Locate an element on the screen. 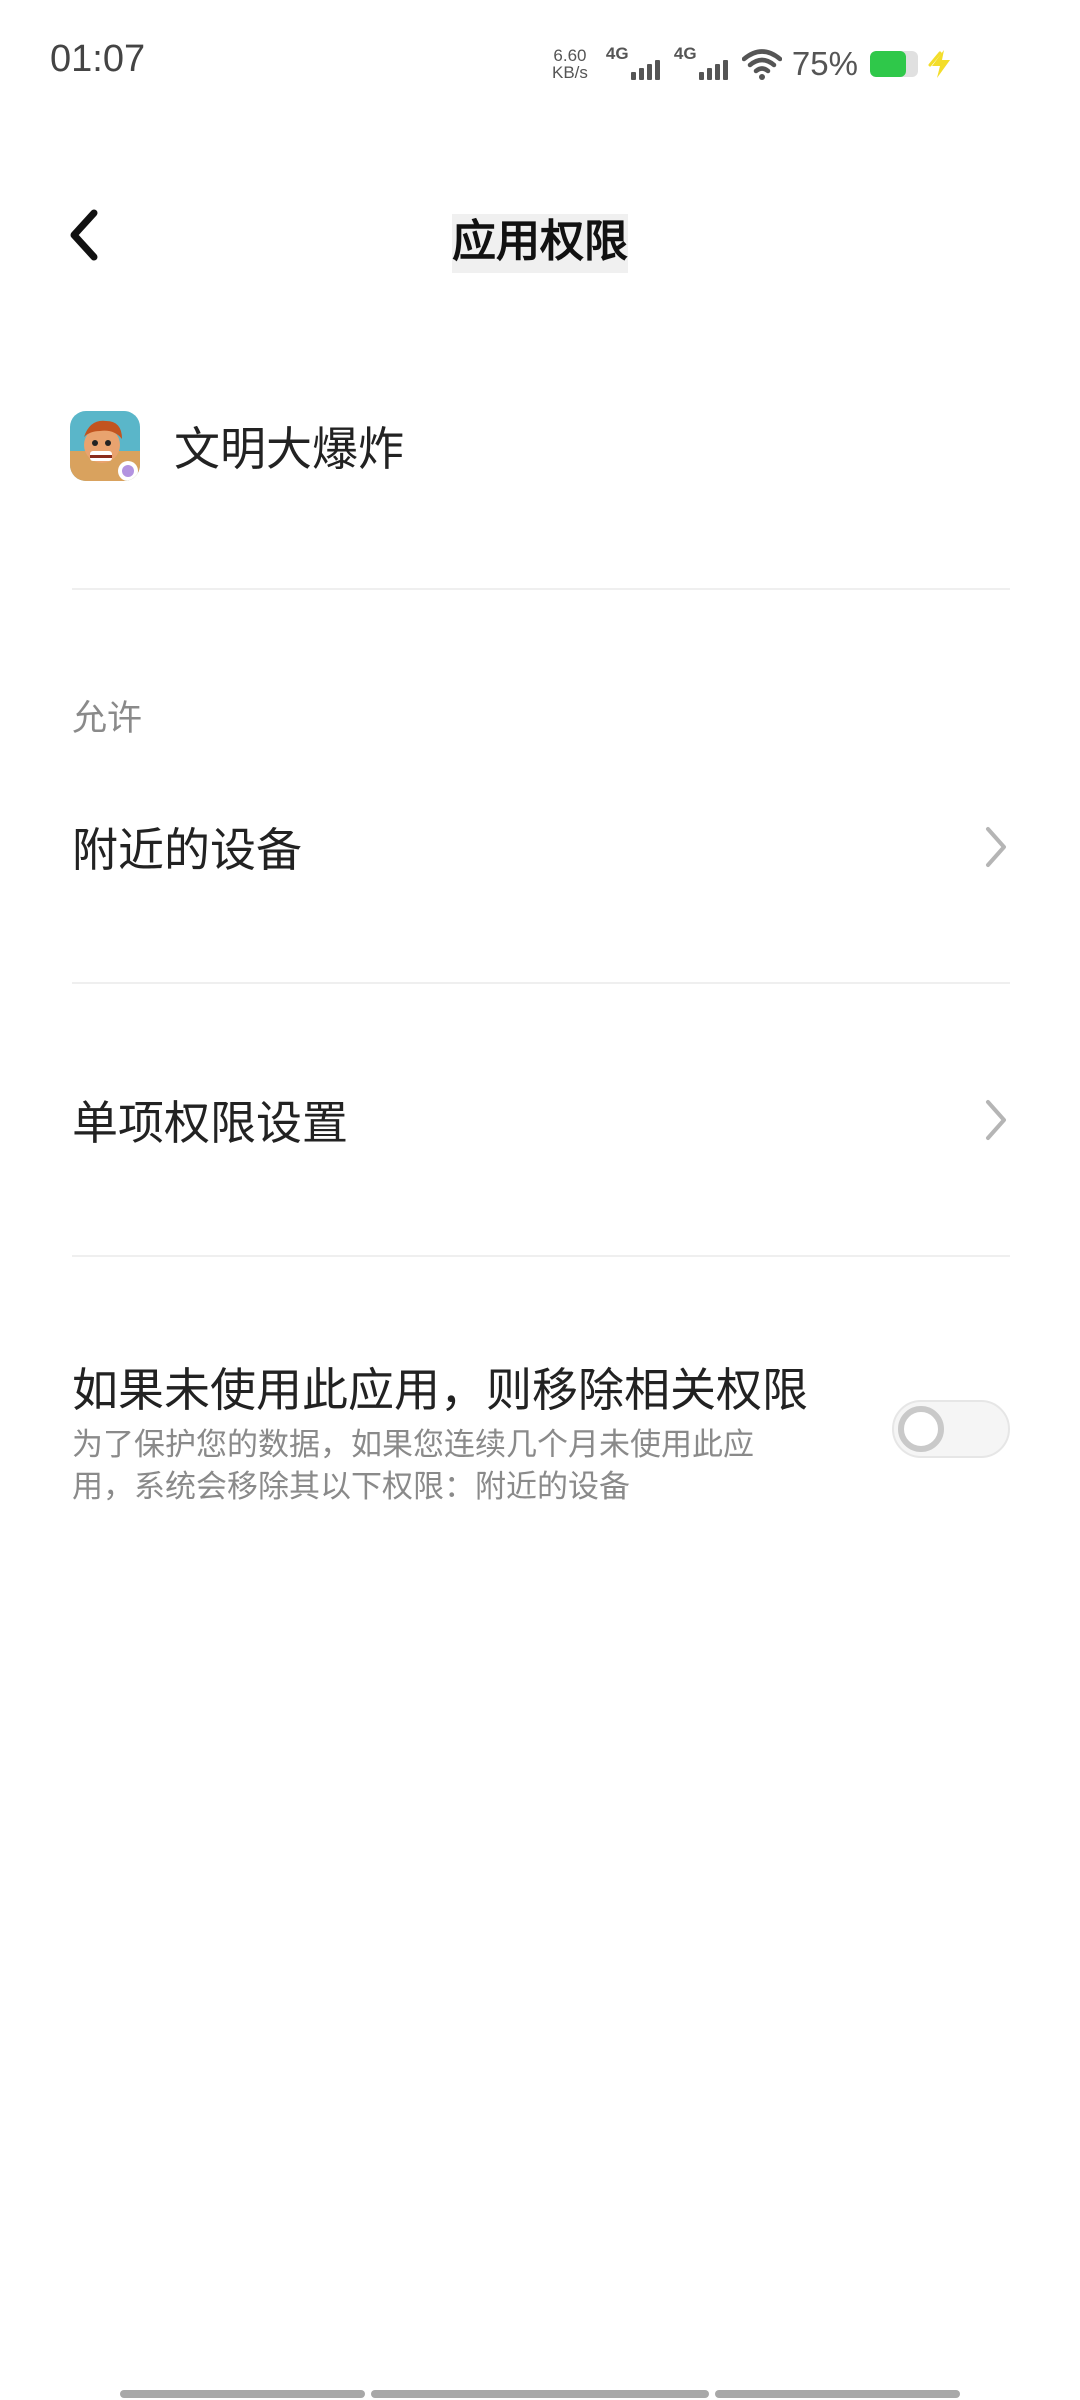  status-indicators: 6.60 KB/s 4G 4G 75% is located at coordinates (753, 64).